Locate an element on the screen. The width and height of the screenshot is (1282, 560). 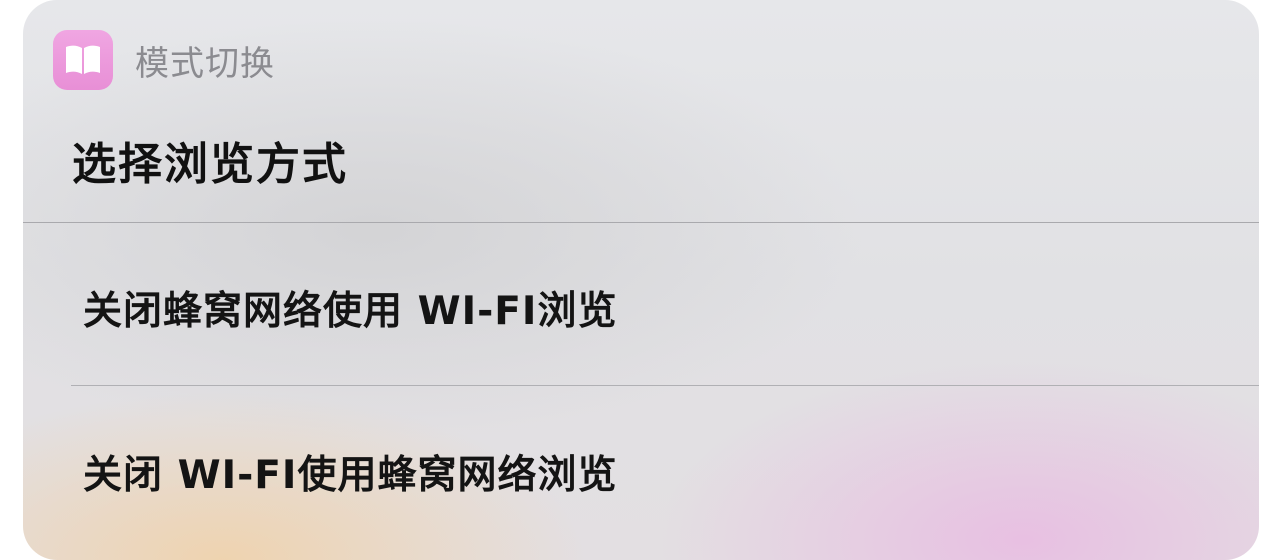
header-divider is located at coordinates (641, 222).